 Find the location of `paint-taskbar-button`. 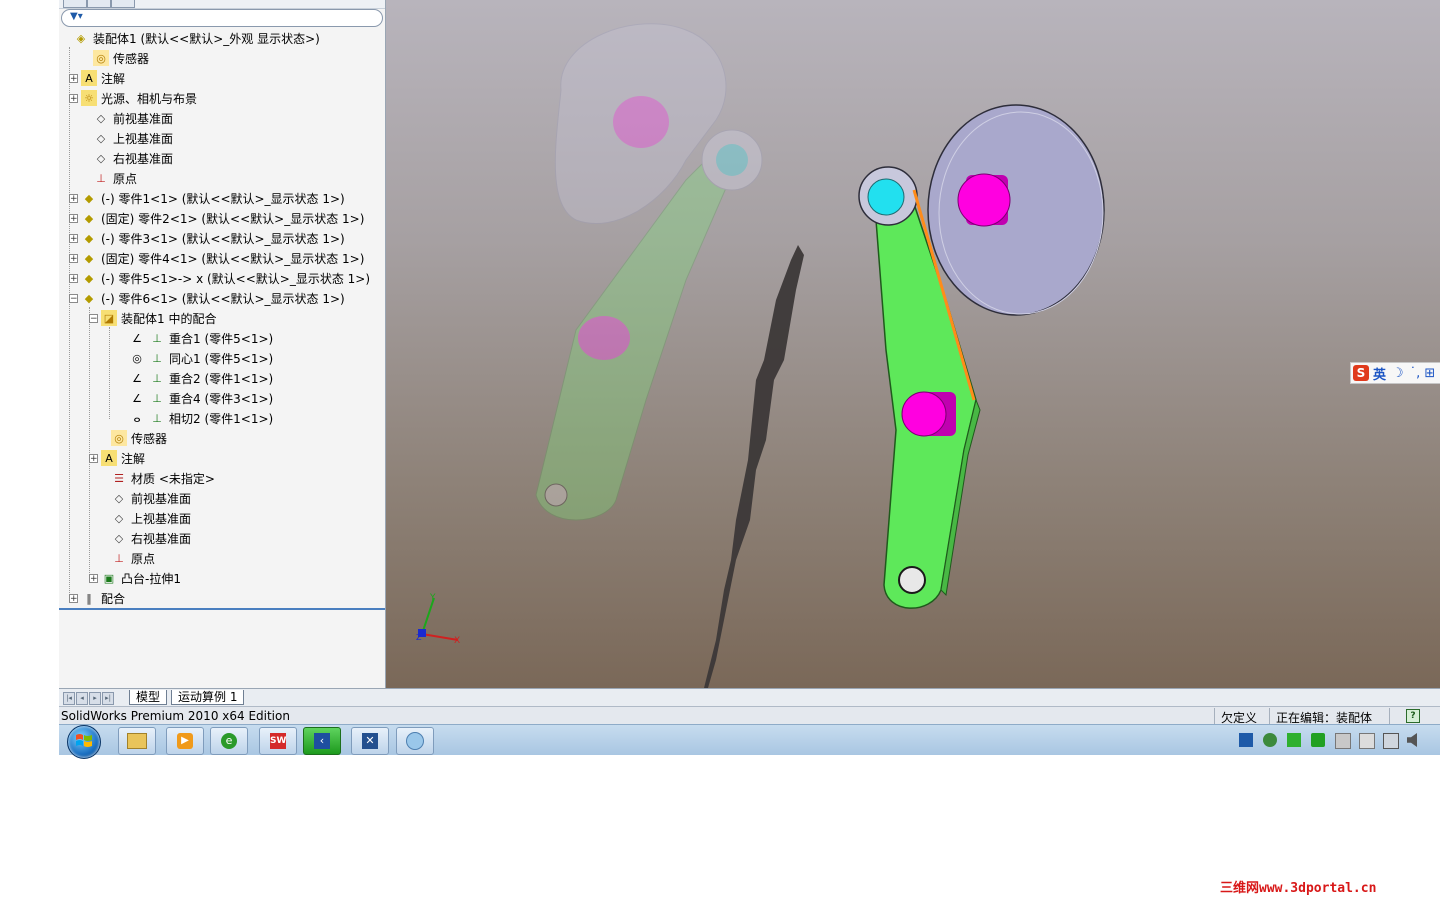

paint-taskbar-button is located at coordinates (415, 741).